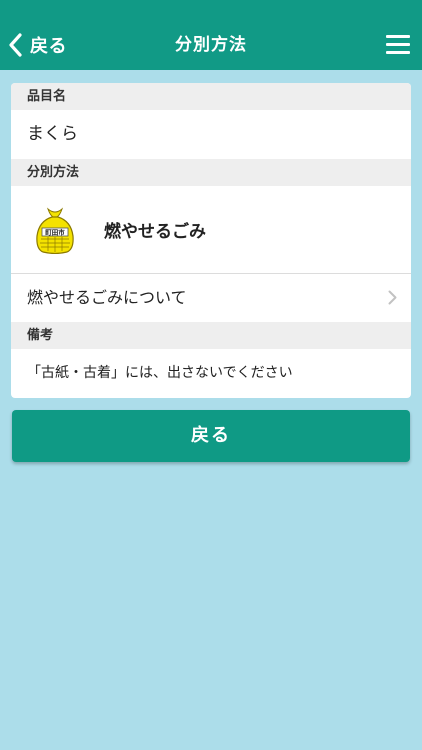 This screenshot has height=750, width=422. I want to click on yellow-garbage-bag-icon: 町田市, so click(55, 230).